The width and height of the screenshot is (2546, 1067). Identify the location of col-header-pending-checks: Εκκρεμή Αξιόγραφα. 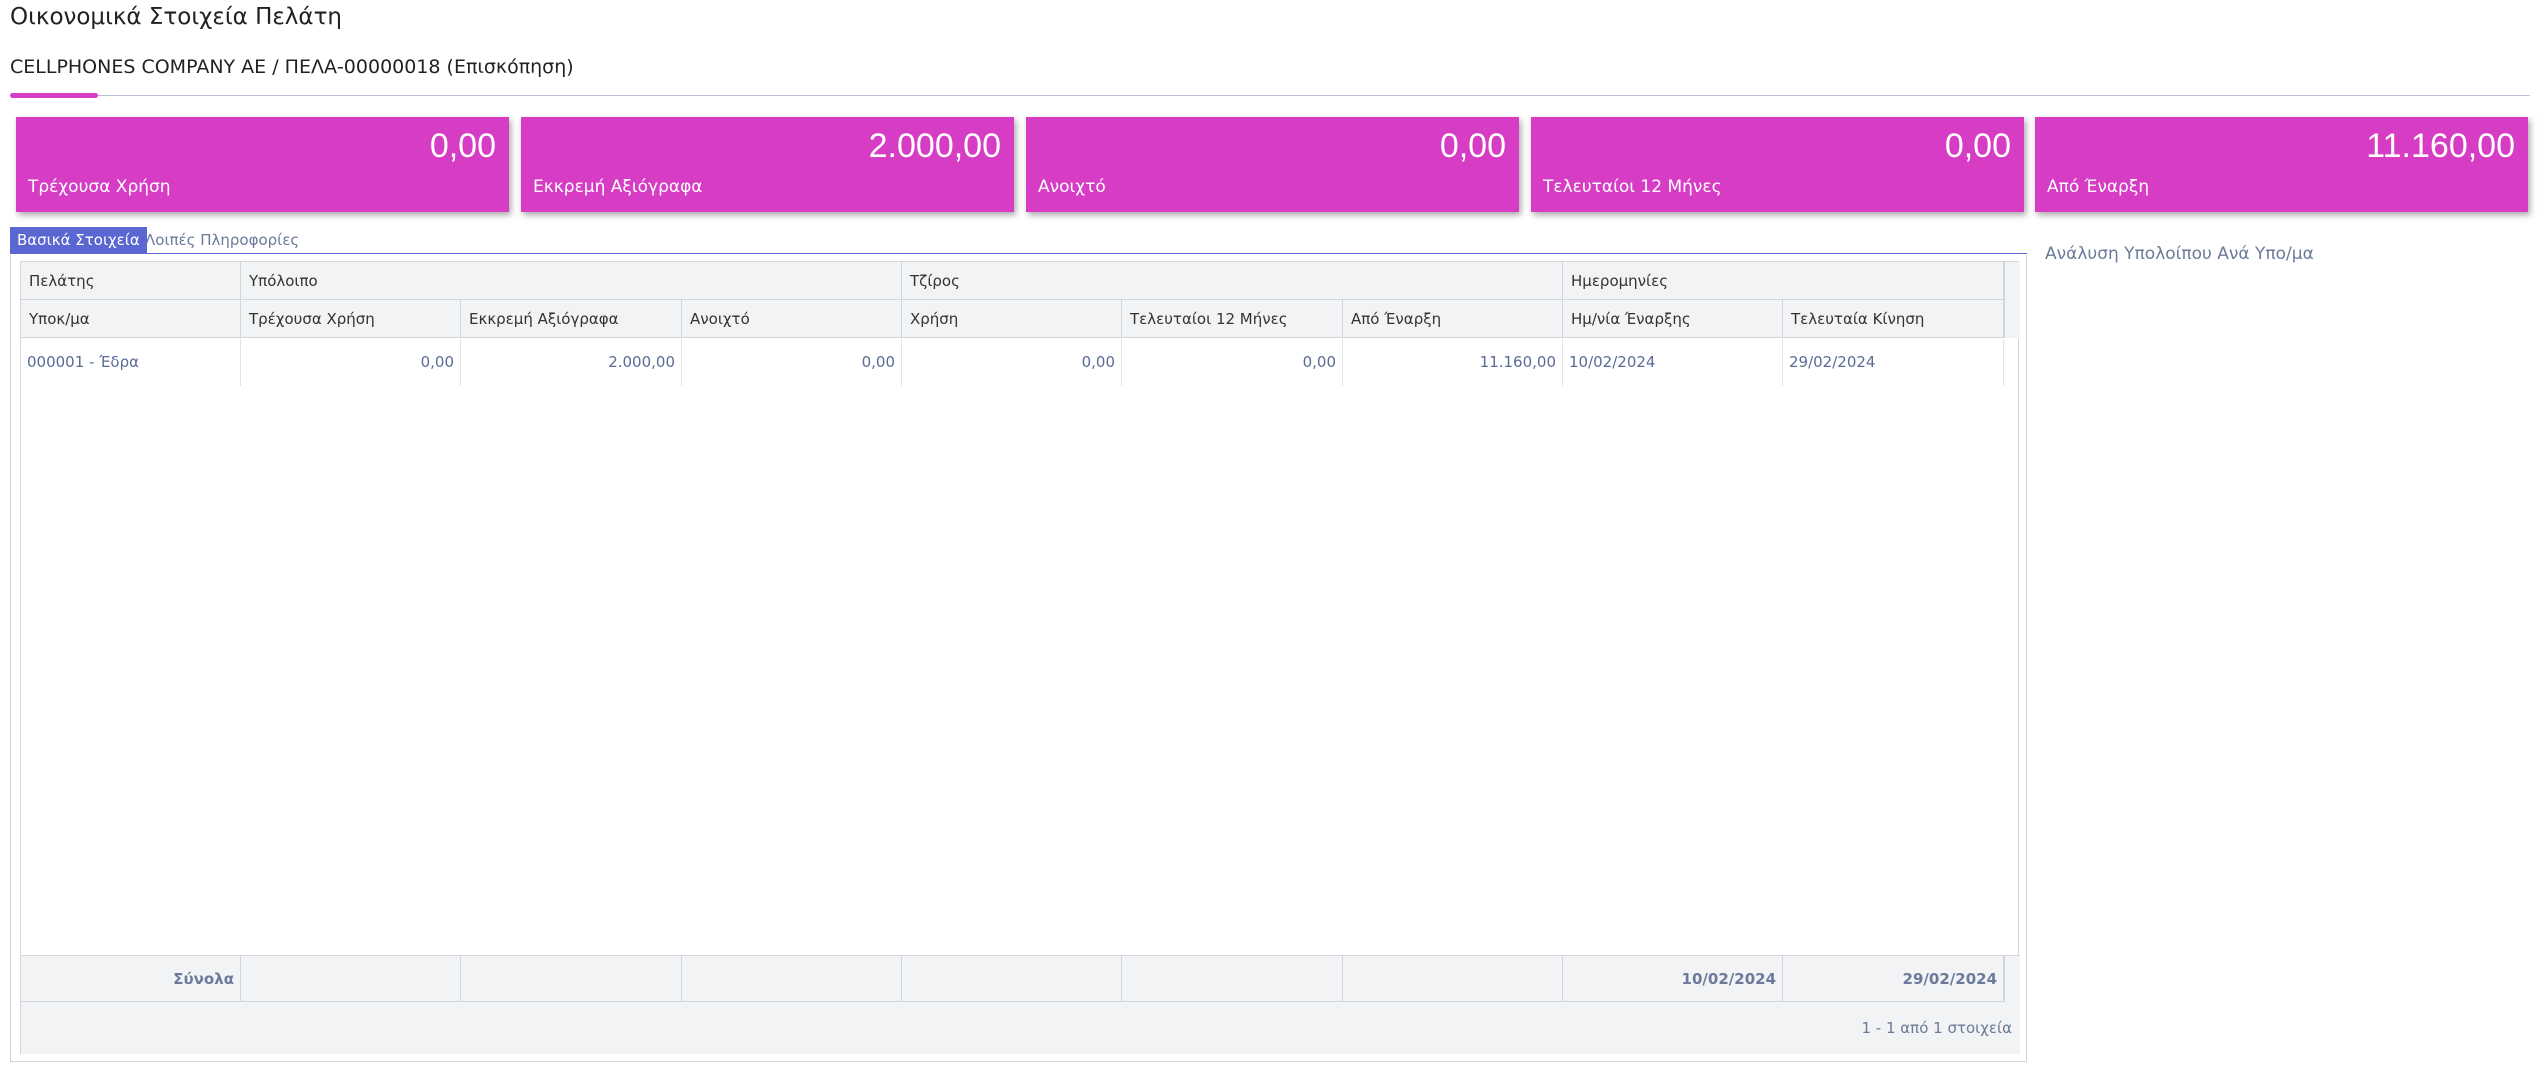
(571, 319).